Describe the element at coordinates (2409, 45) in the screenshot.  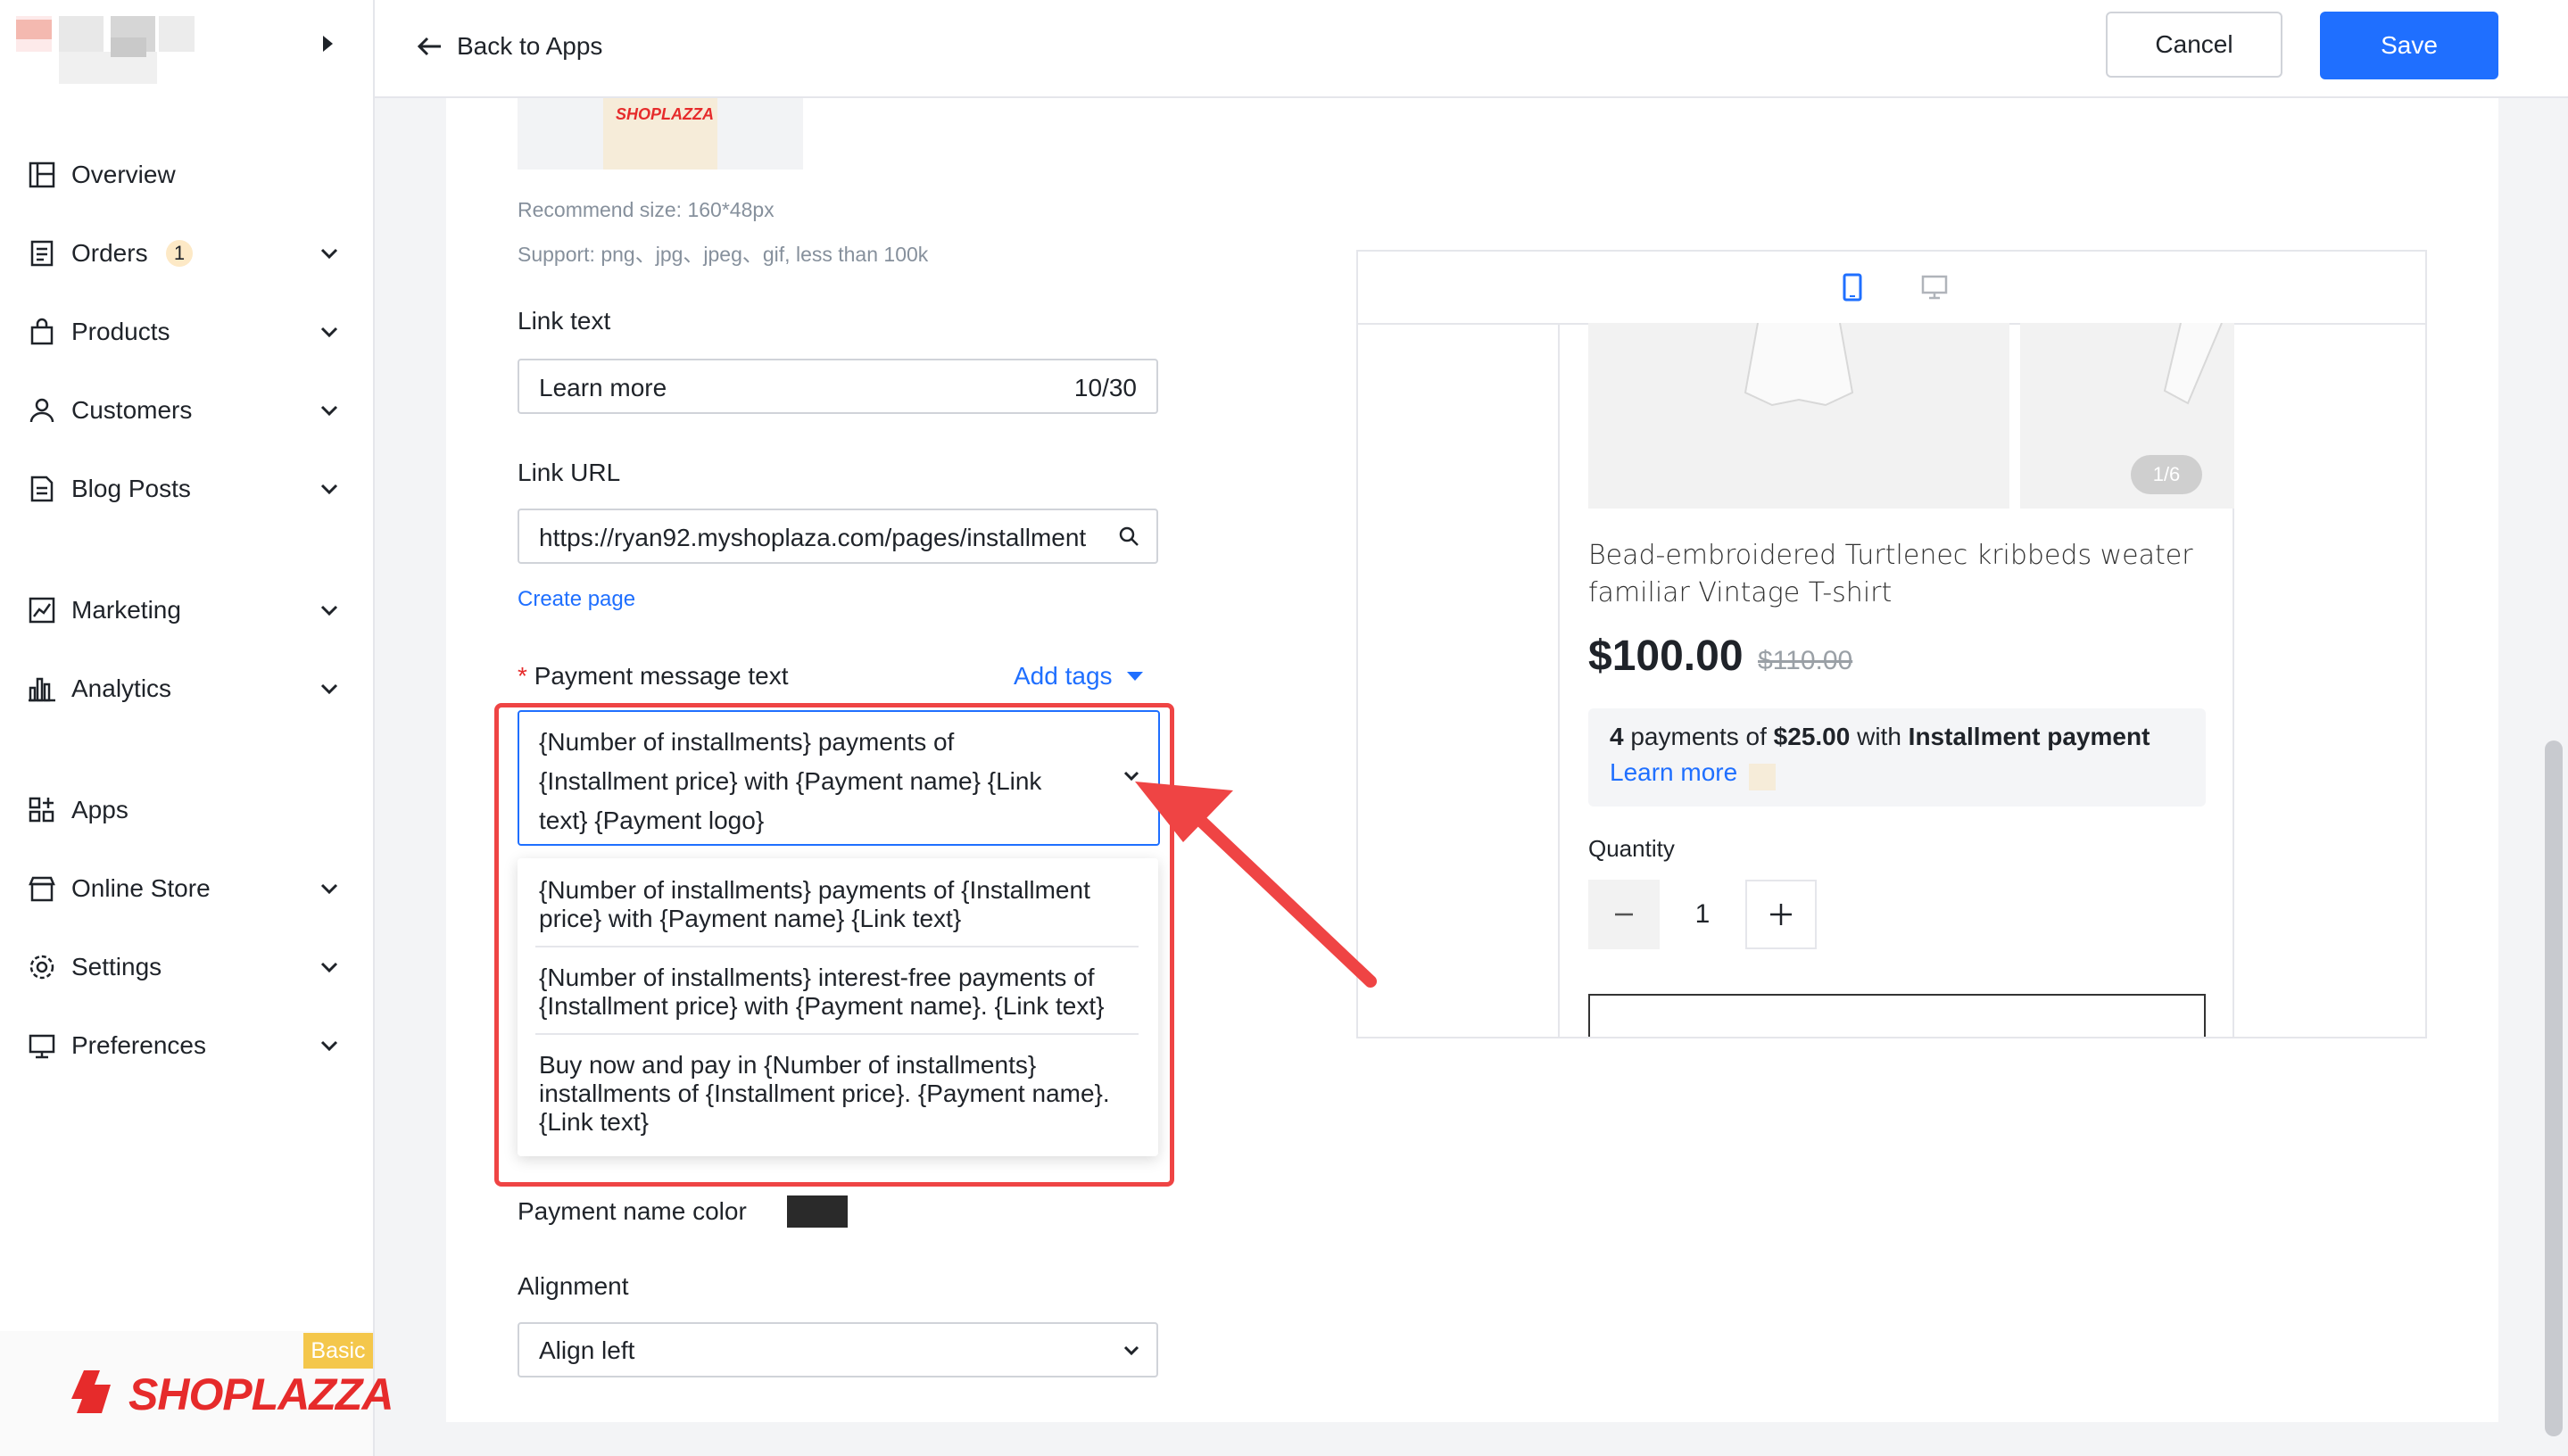
I see `save-button: Save` at that location.